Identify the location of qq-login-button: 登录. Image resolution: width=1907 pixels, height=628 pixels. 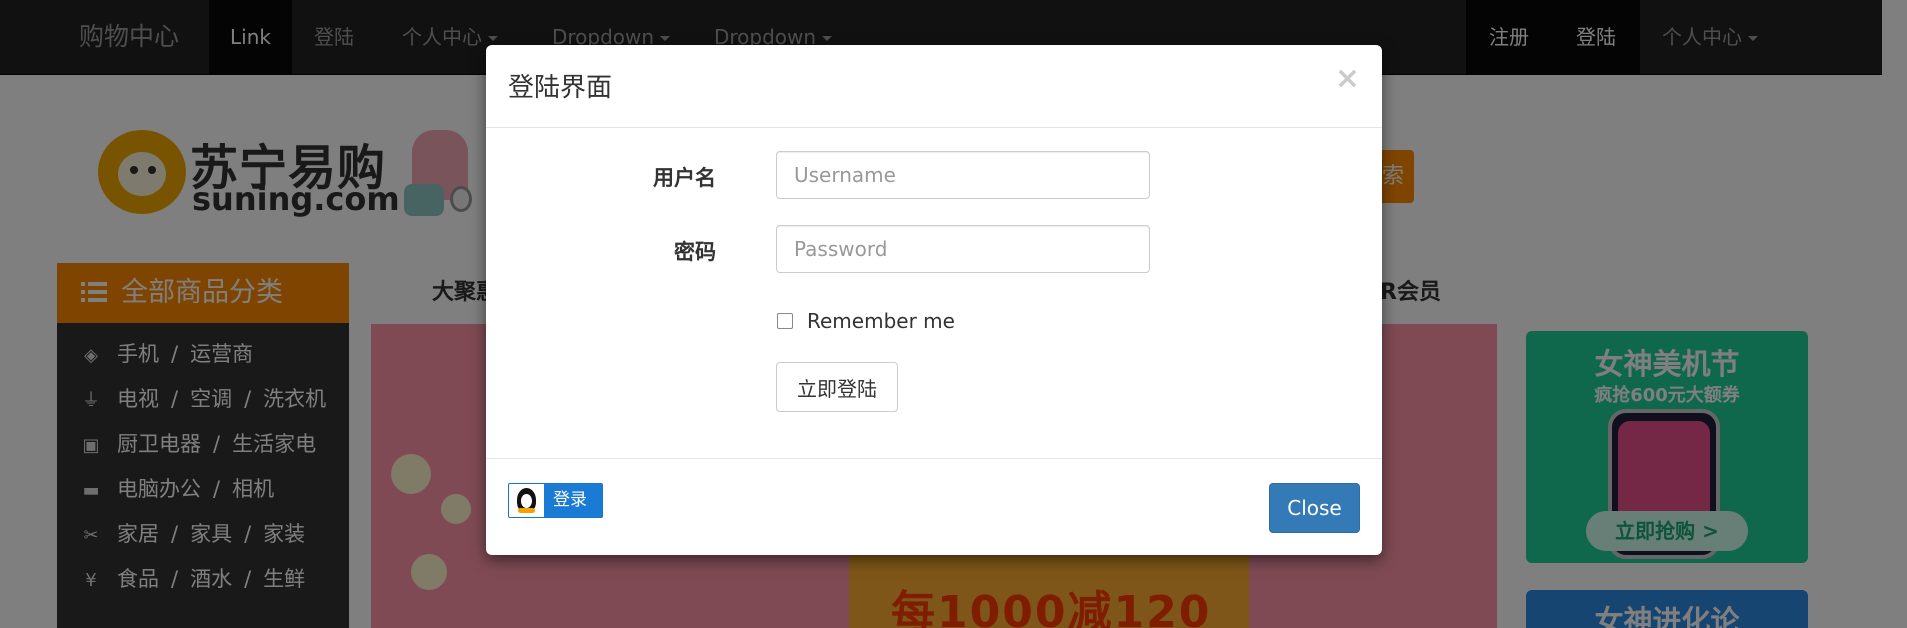
(555, 500).